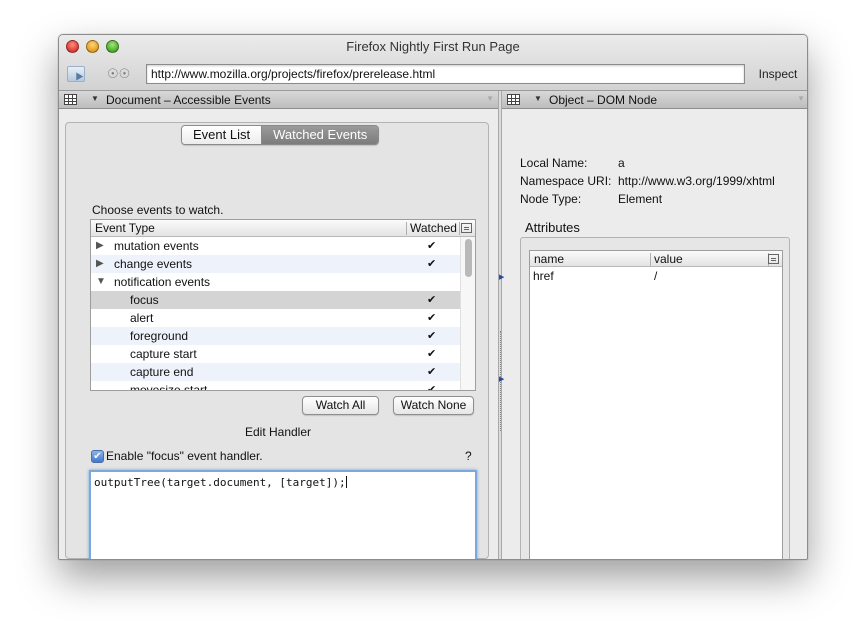 The image size is (865, 639). Describe the element at coordinates (162, 282) in the screenshot. I see `row-label: notification events` at that location.